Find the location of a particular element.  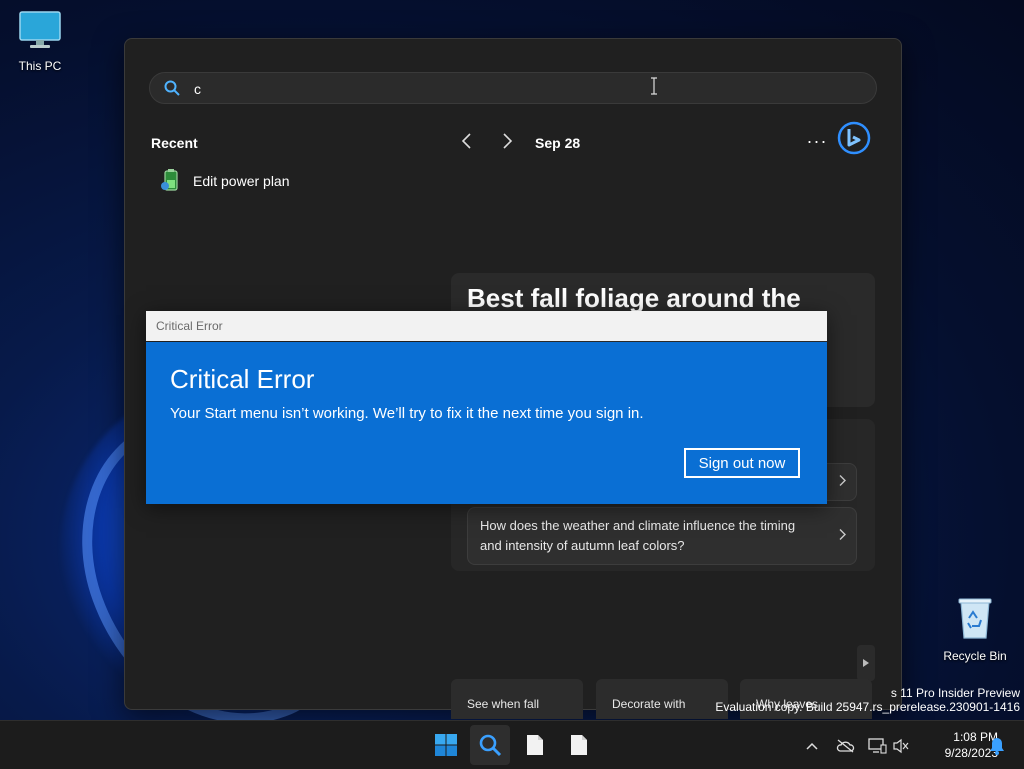

desktop-icon-this-pc: This PC is located at coordinates (40, 41).